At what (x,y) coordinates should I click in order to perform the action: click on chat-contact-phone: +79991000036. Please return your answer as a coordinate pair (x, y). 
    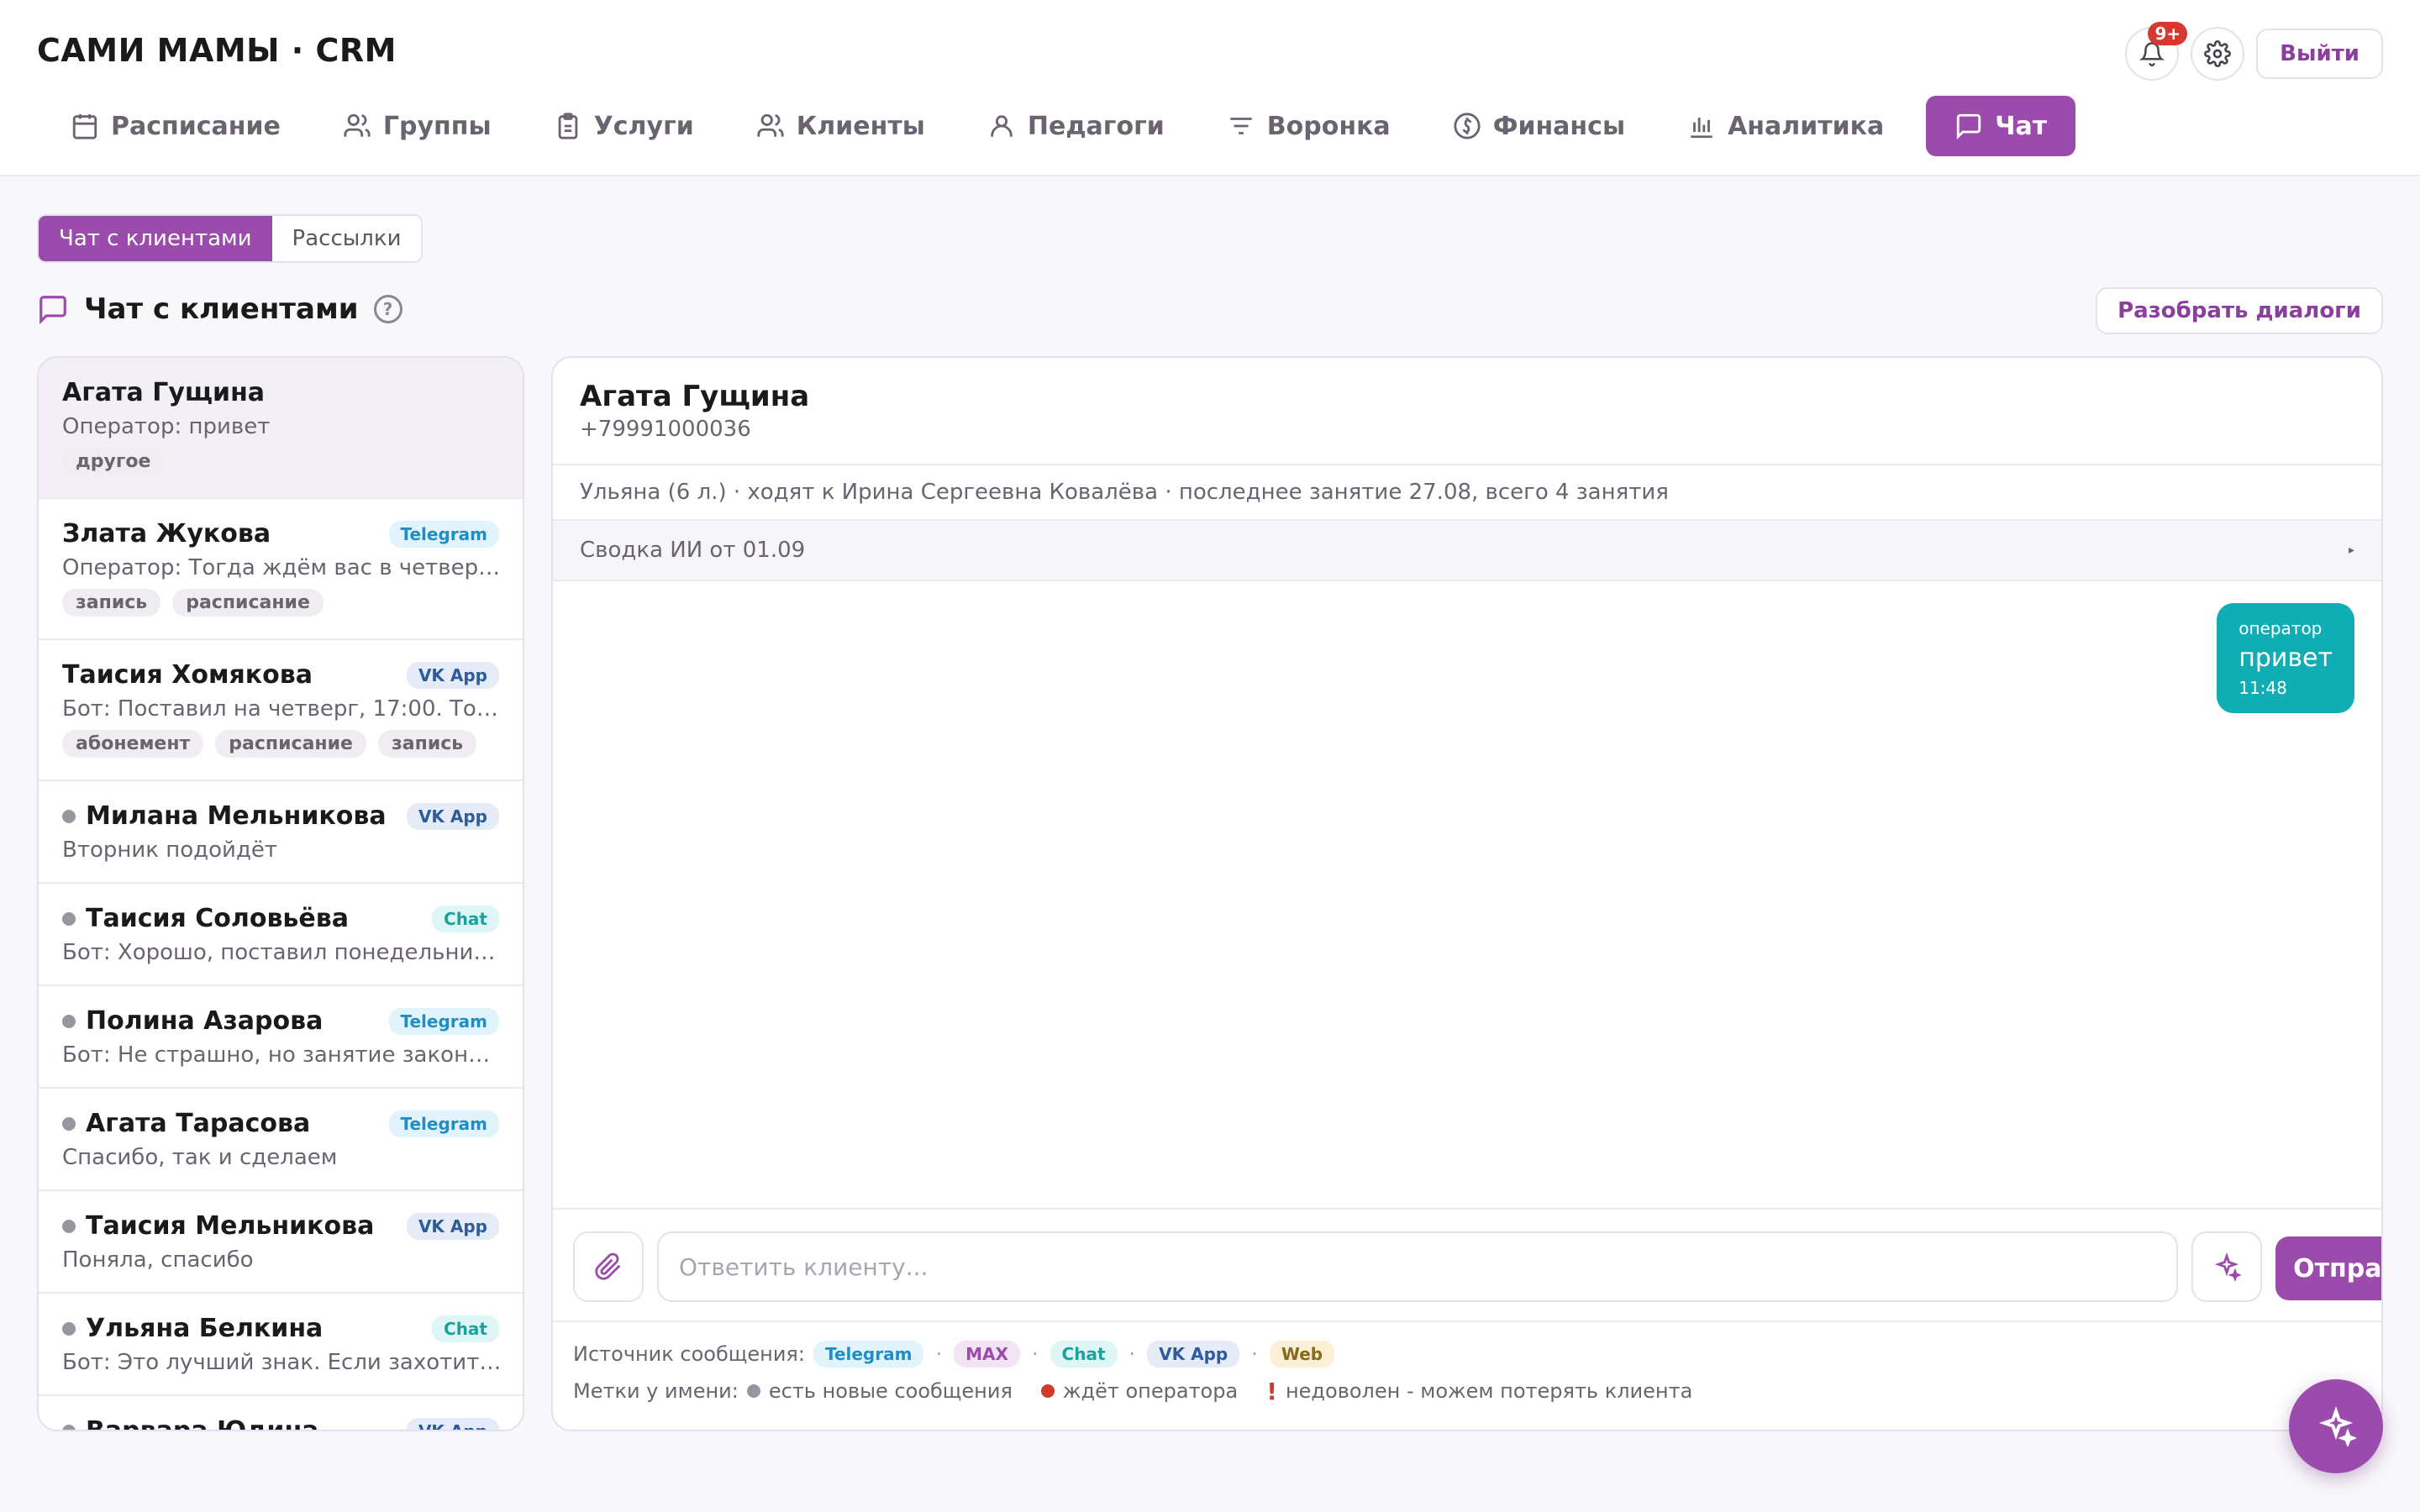
    Looking at the image, I should click on (665, 429).